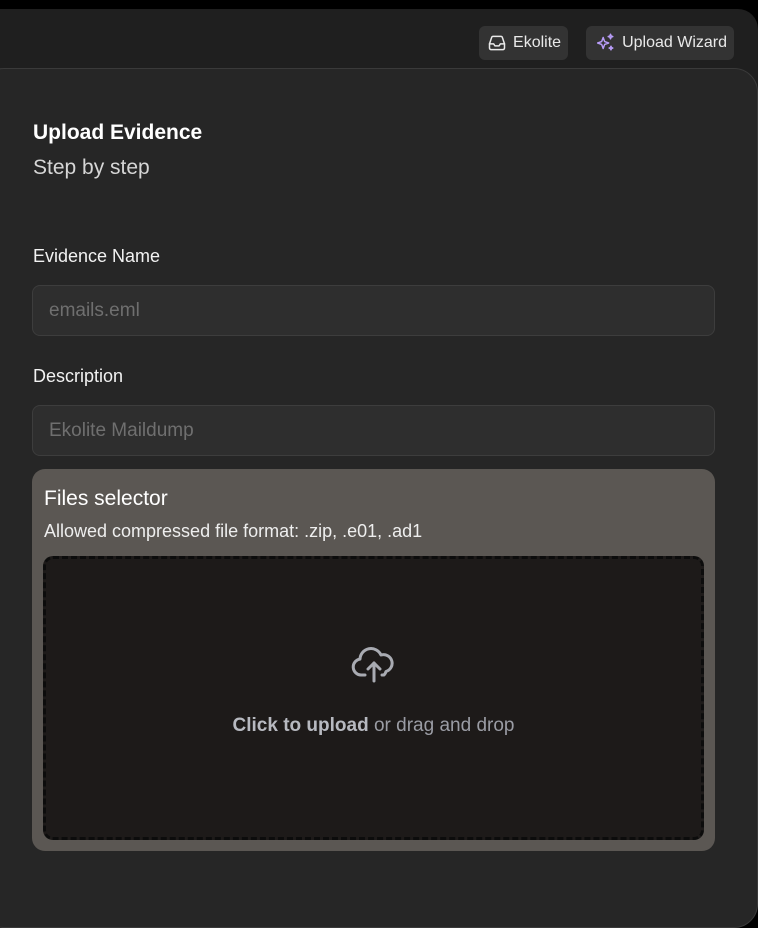 The image size is (758, 928). What do you see at coordinates (497, 43) in the screenshot?
I see `inbox-icon` at bounding box center [497, 43].